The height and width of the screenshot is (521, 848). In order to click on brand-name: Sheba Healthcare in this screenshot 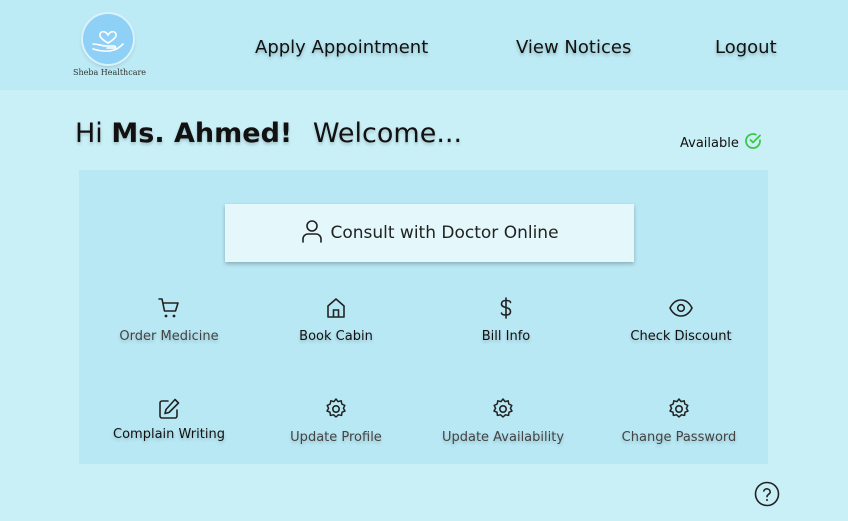, I will do `click(110, 72)`.